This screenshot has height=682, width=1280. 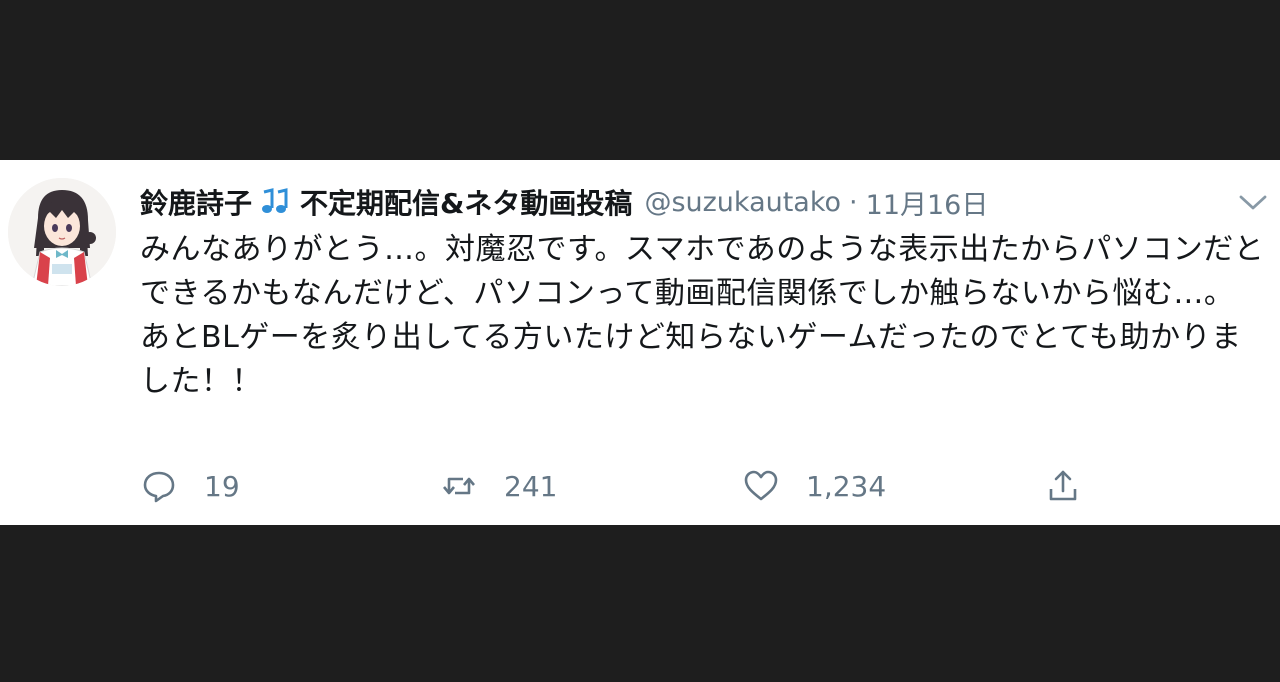 What do you see at coordinates (274, 202) in the screenshot?
I see `music-note-icon` at bounding box center [274, 202].